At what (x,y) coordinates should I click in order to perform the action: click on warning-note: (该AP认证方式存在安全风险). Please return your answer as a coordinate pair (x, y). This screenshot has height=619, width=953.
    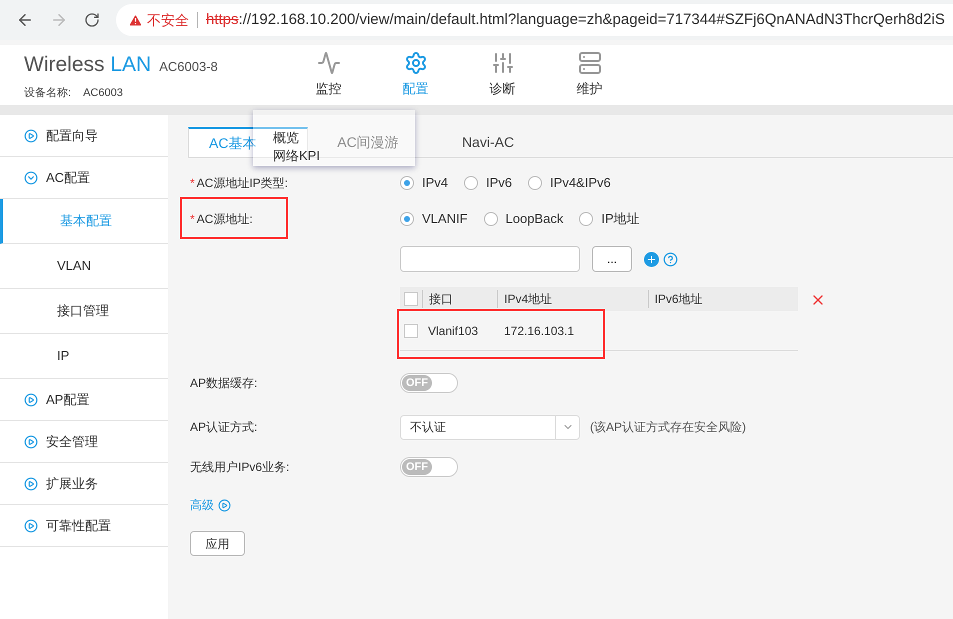
    Looking at the image, I should click on (668, 427).